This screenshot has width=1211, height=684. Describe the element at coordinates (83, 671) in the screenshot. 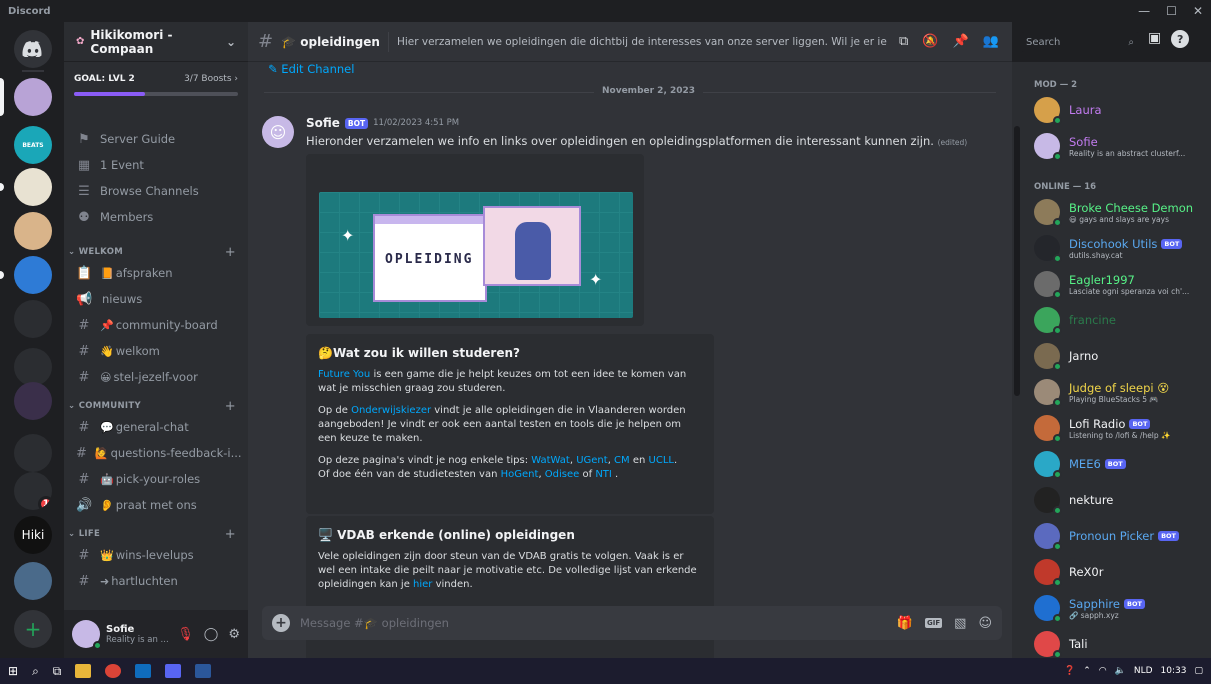

I see `file-explorer-icon` at that location.